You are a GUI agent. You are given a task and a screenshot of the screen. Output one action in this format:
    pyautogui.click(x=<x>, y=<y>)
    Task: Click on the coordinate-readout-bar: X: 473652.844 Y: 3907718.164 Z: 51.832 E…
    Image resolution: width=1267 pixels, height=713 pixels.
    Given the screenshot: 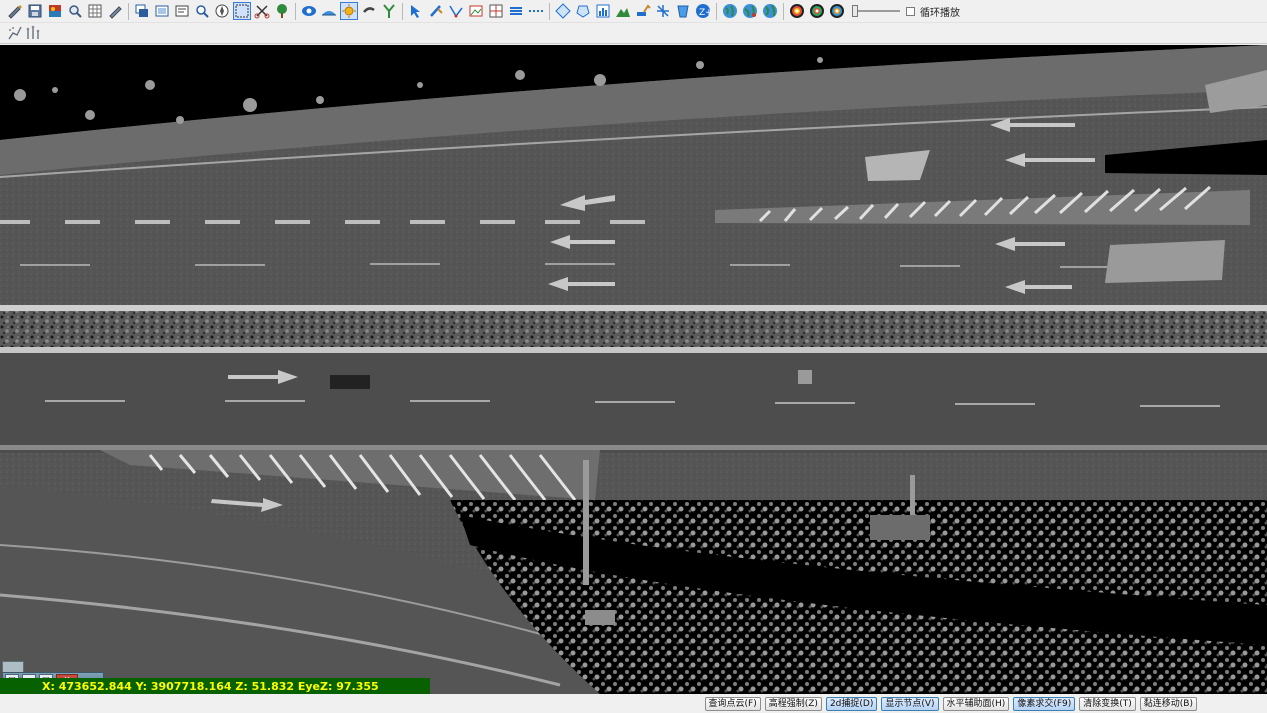 What is the action you would take?
    pyautogui.click(x=215, y=686)
    